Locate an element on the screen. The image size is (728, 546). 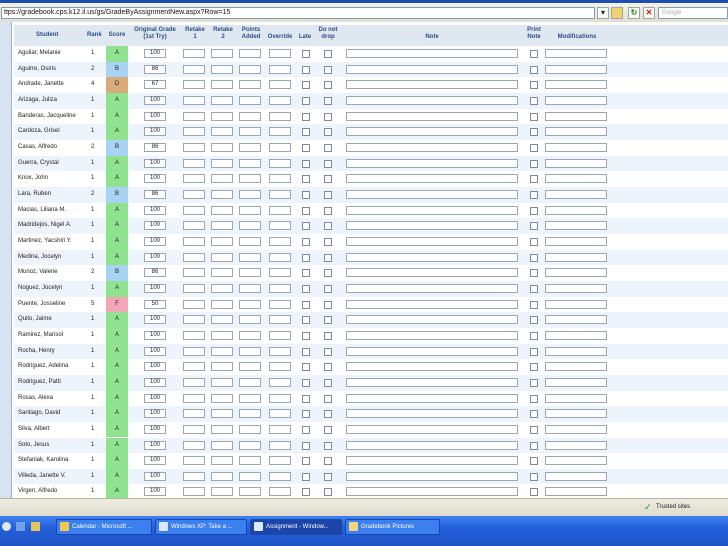
student-name: Puente, Josseline is located at coordinates (41, 304).